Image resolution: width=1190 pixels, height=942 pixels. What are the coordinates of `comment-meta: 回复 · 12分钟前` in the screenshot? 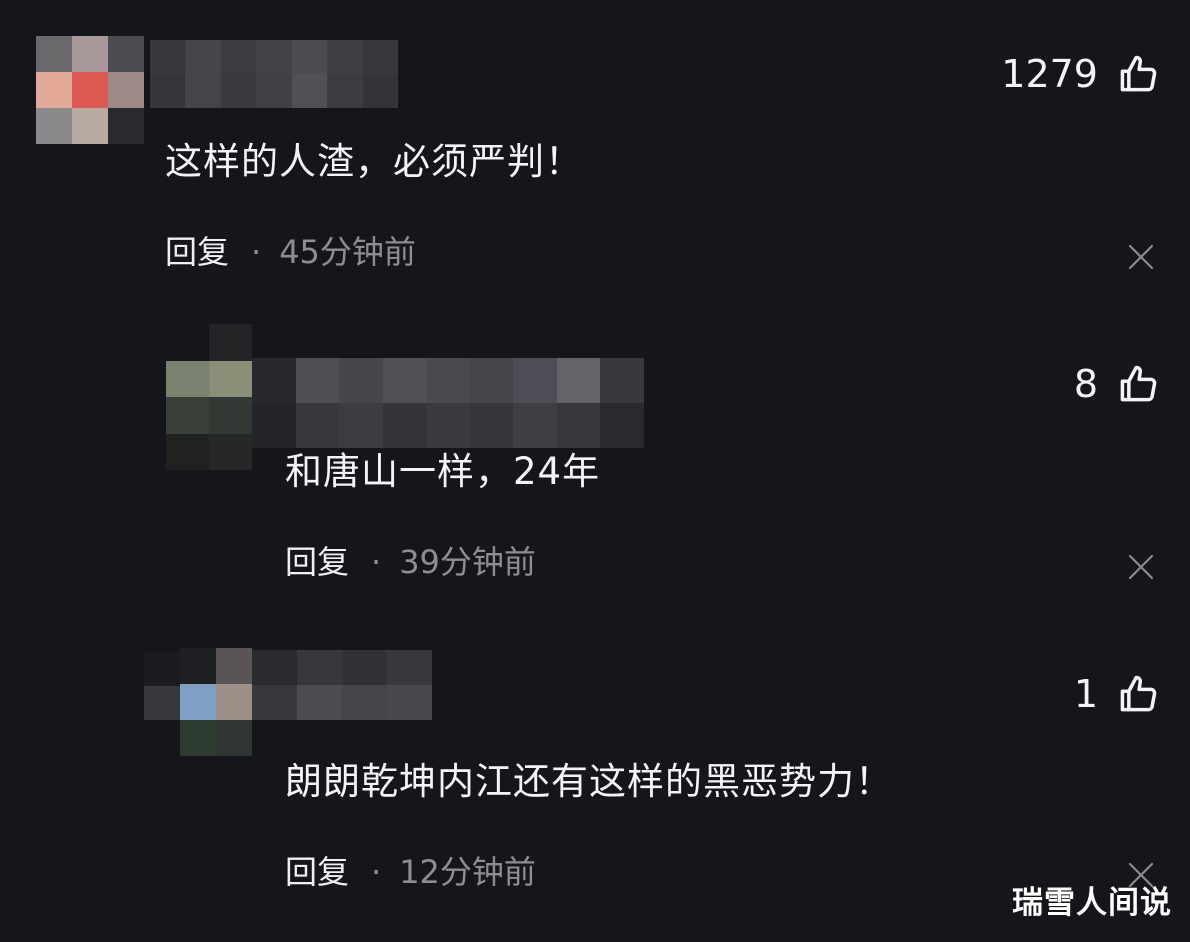 It's located at (410, 872).